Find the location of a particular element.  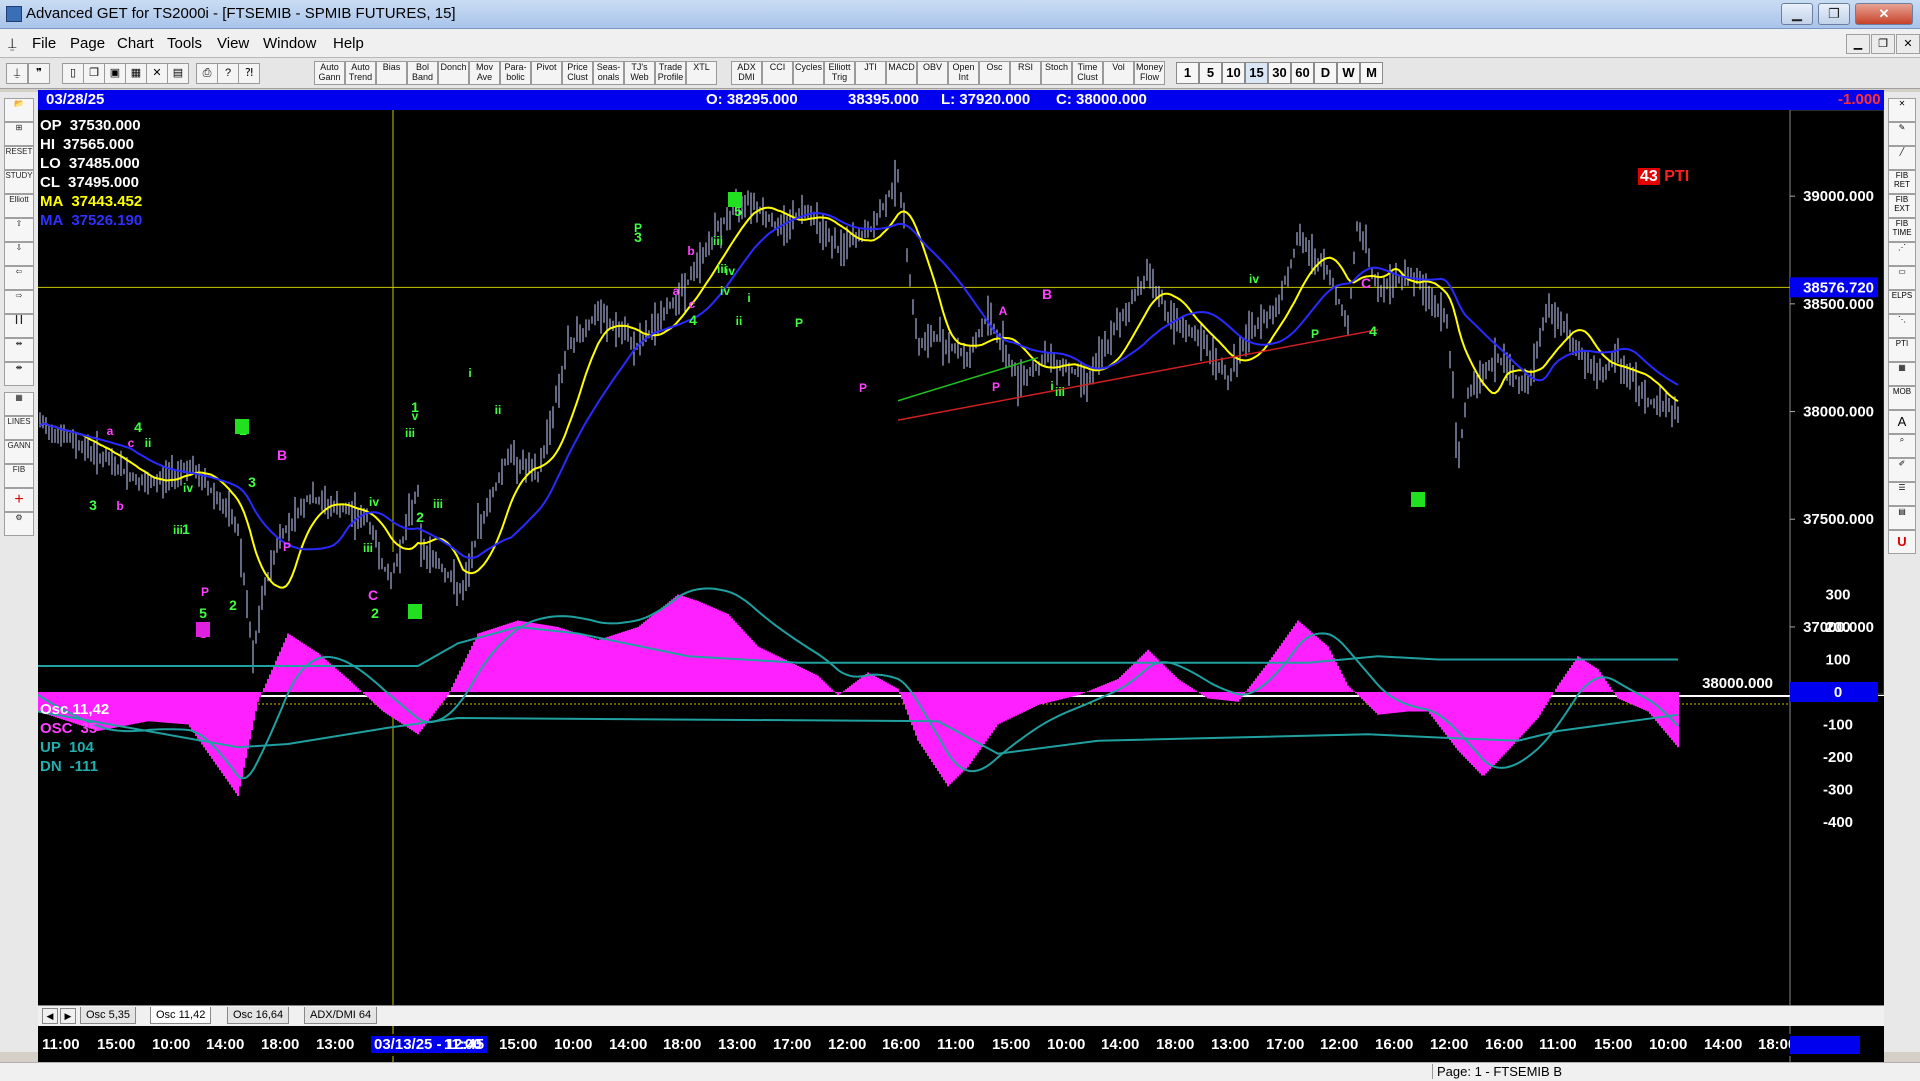

menu-tools: Tools is located at coordinates (184, 43).